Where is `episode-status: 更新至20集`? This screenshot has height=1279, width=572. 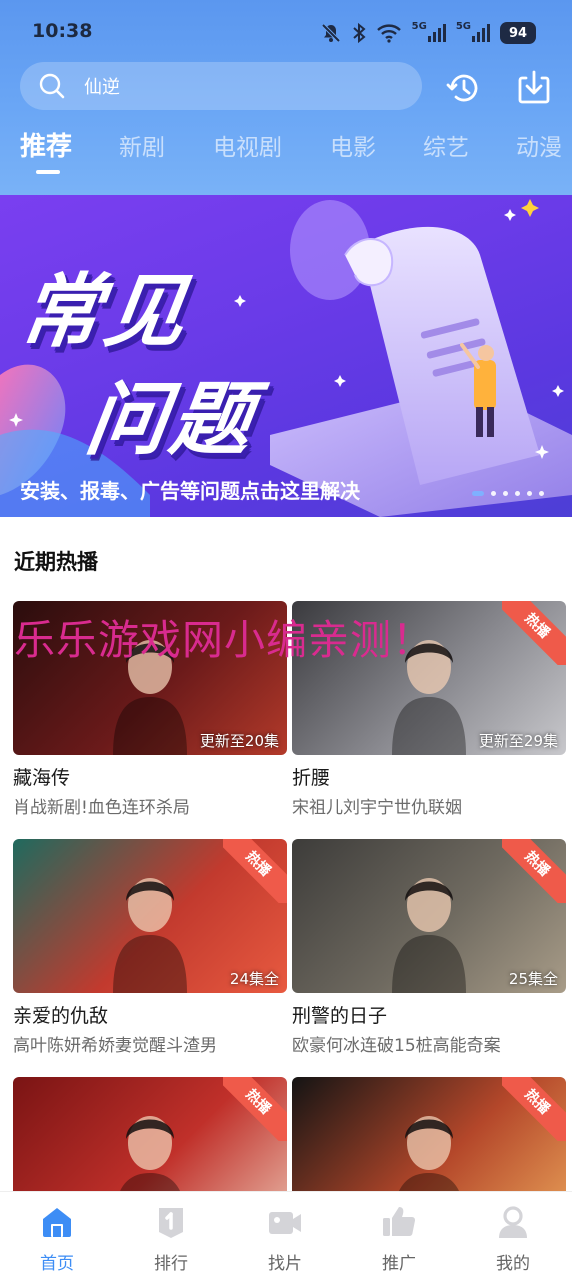 episode-status: 更新至20集 is located at coordinates (239, 741).